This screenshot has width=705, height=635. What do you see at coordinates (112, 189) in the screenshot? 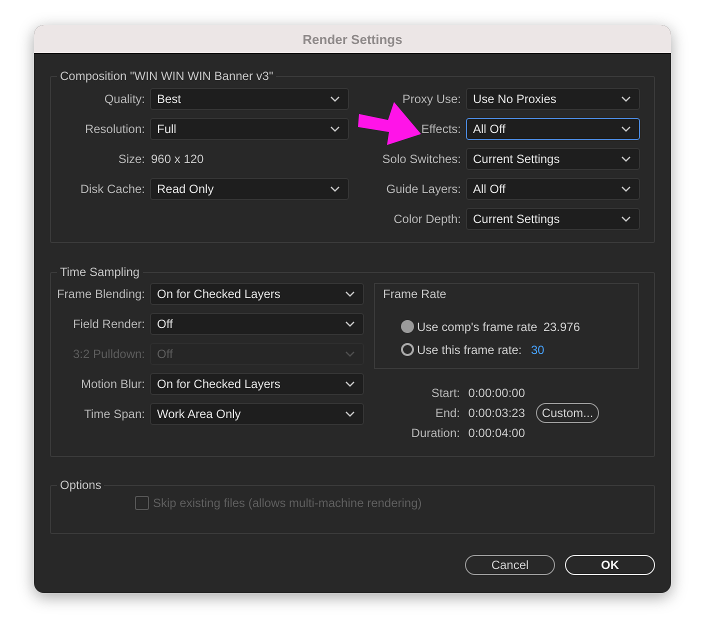
I see `field-label: Disk Cache:` at bounding box center [112, 189].